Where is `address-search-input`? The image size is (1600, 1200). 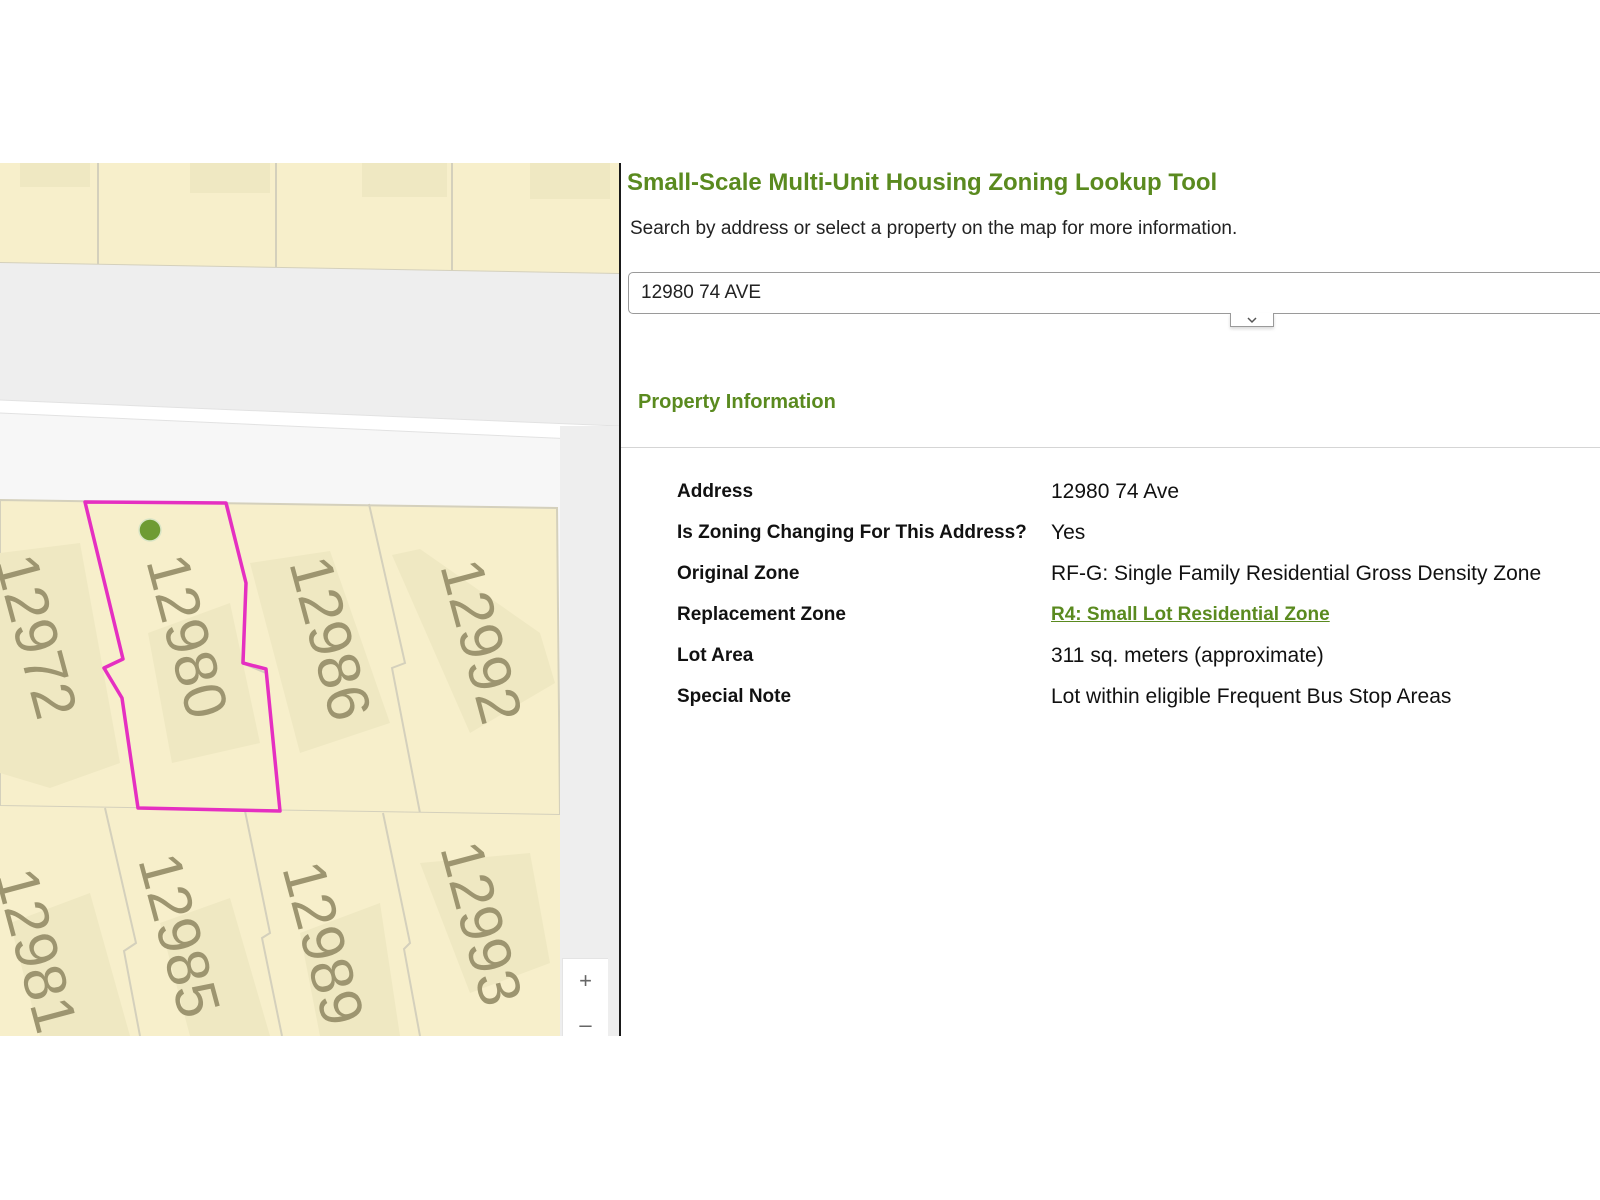 address-search-input is located at coordinates (1091, 293).